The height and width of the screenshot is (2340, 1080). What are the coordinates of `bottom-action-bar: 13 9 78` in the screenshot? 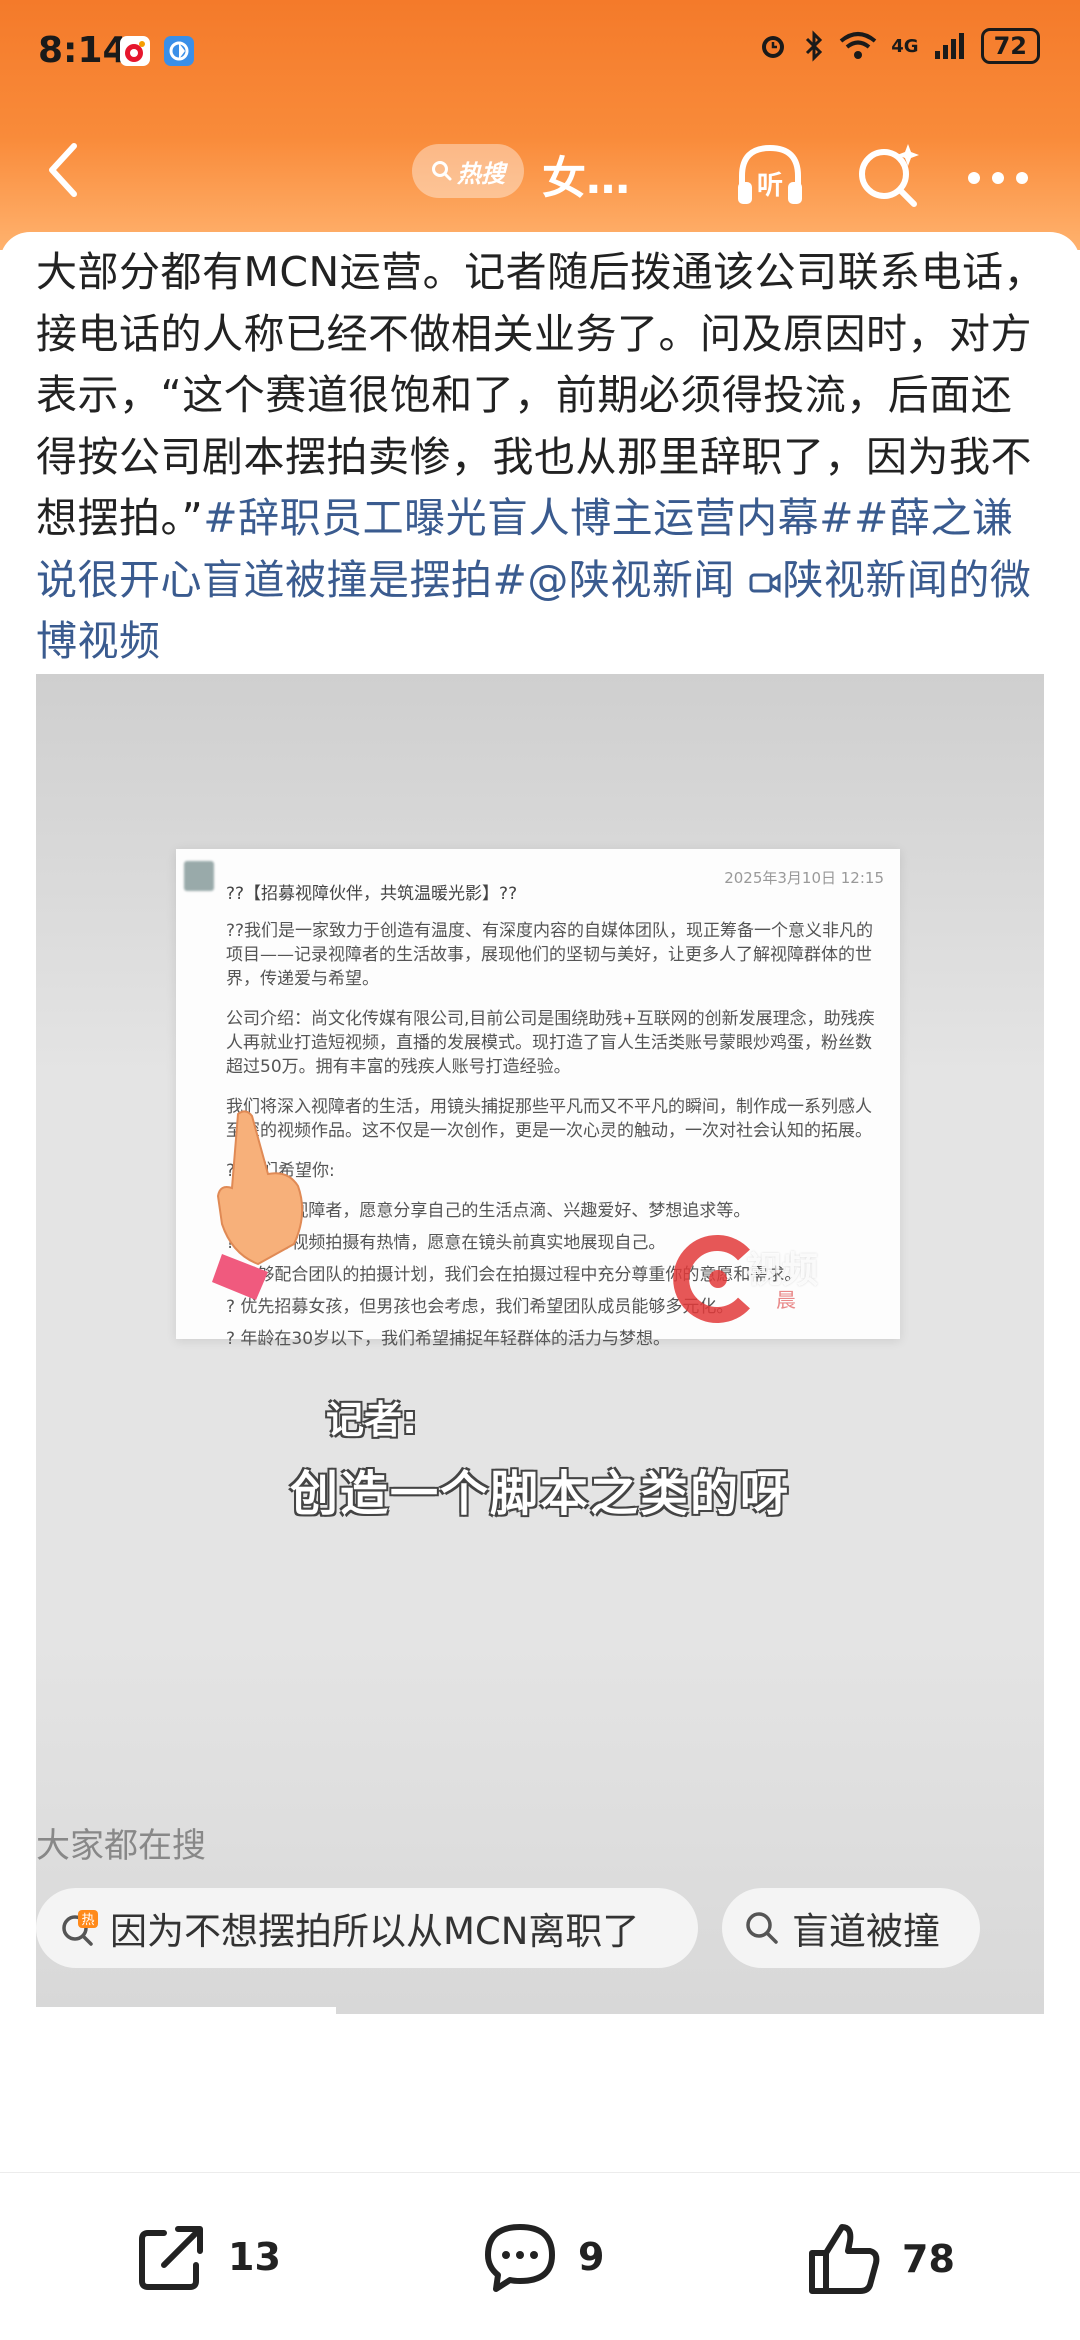 It's located at (540, 2256).